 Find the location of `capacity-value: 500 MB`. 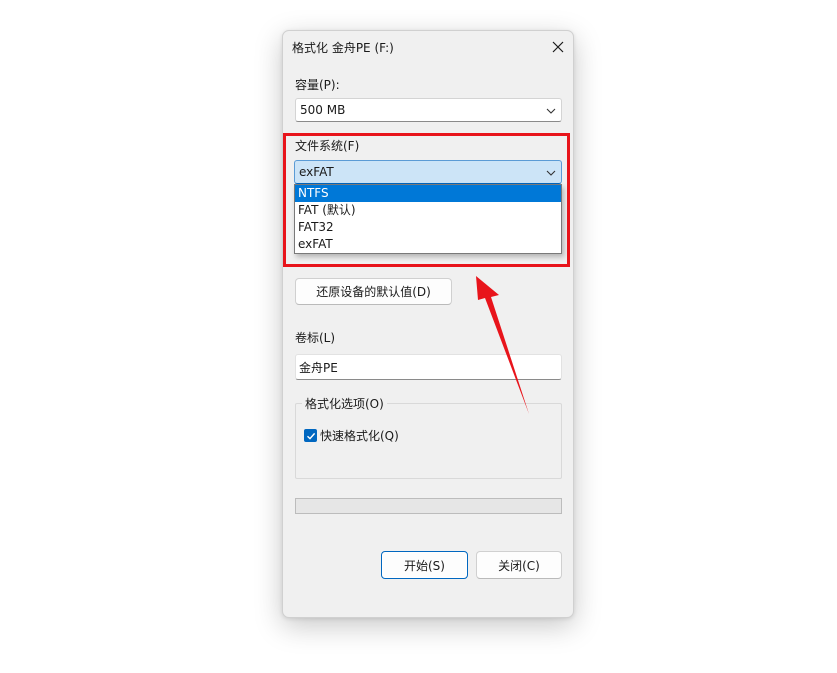

capacity-value: 500 MB is located at coordinates (323, 110).